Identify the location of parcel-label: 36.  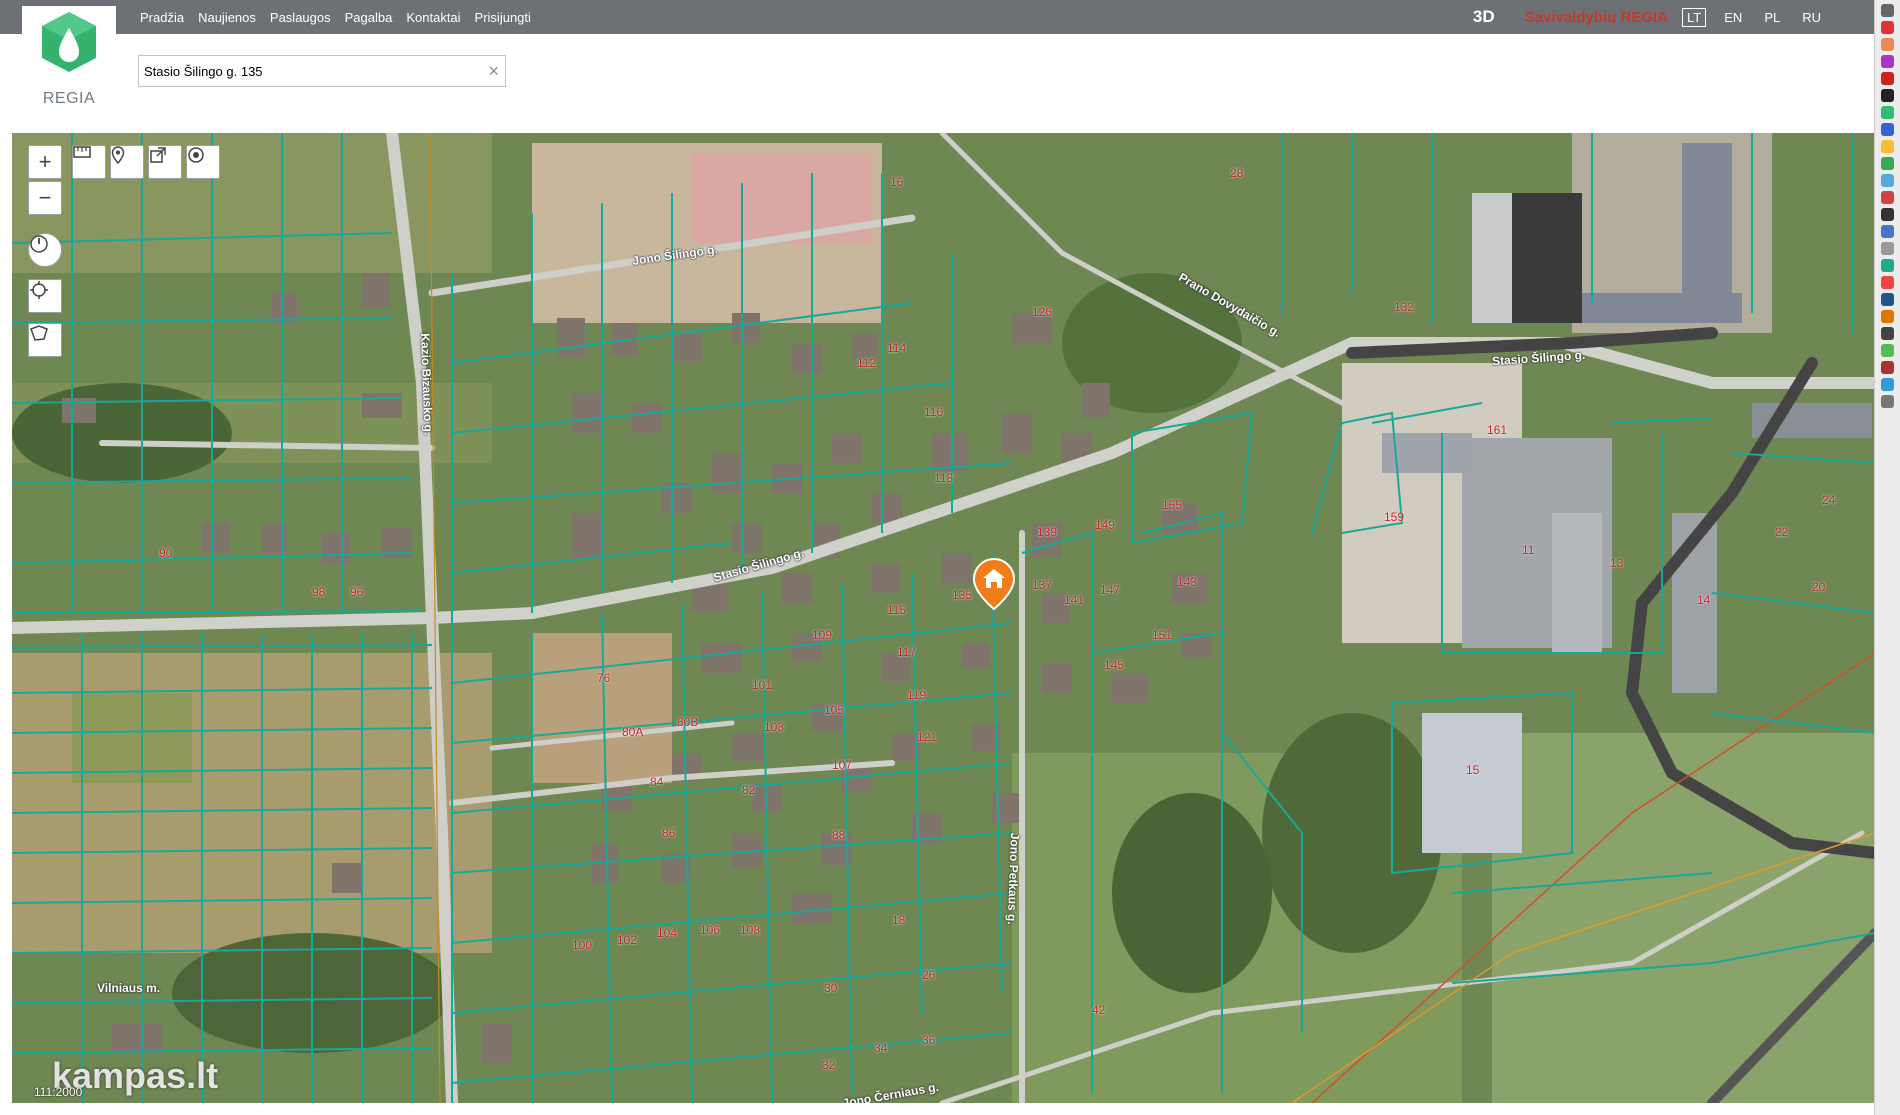
(929, 1040).